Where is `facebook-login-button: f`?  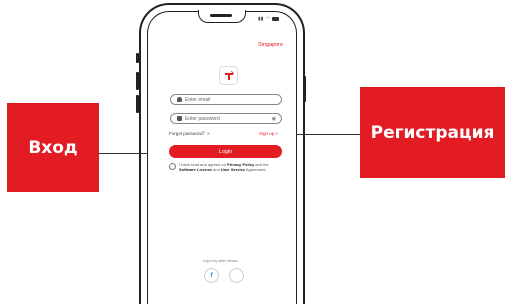 facebook-login-button: f is located at coordinates (211, 275).